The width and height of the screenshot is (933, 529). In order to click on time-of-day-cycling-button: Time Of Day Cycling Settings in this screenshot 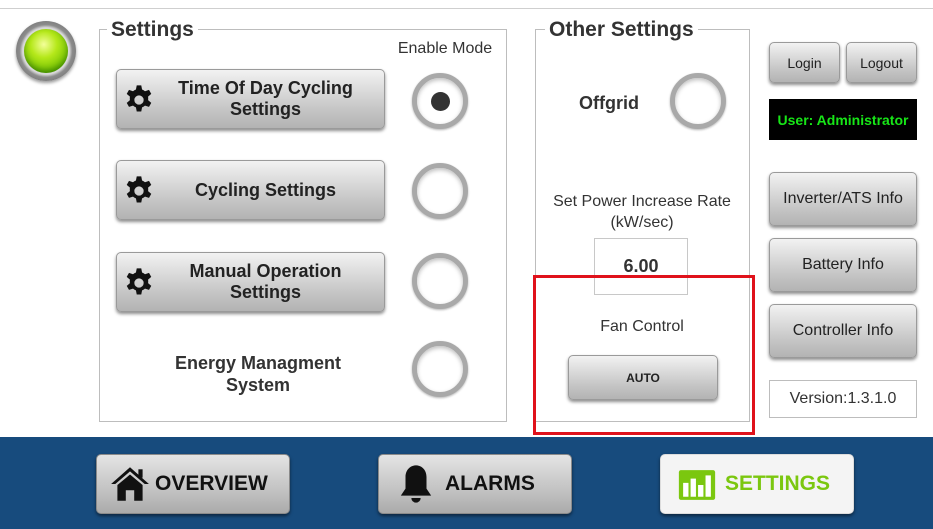, I will do `click(250, 99)`.